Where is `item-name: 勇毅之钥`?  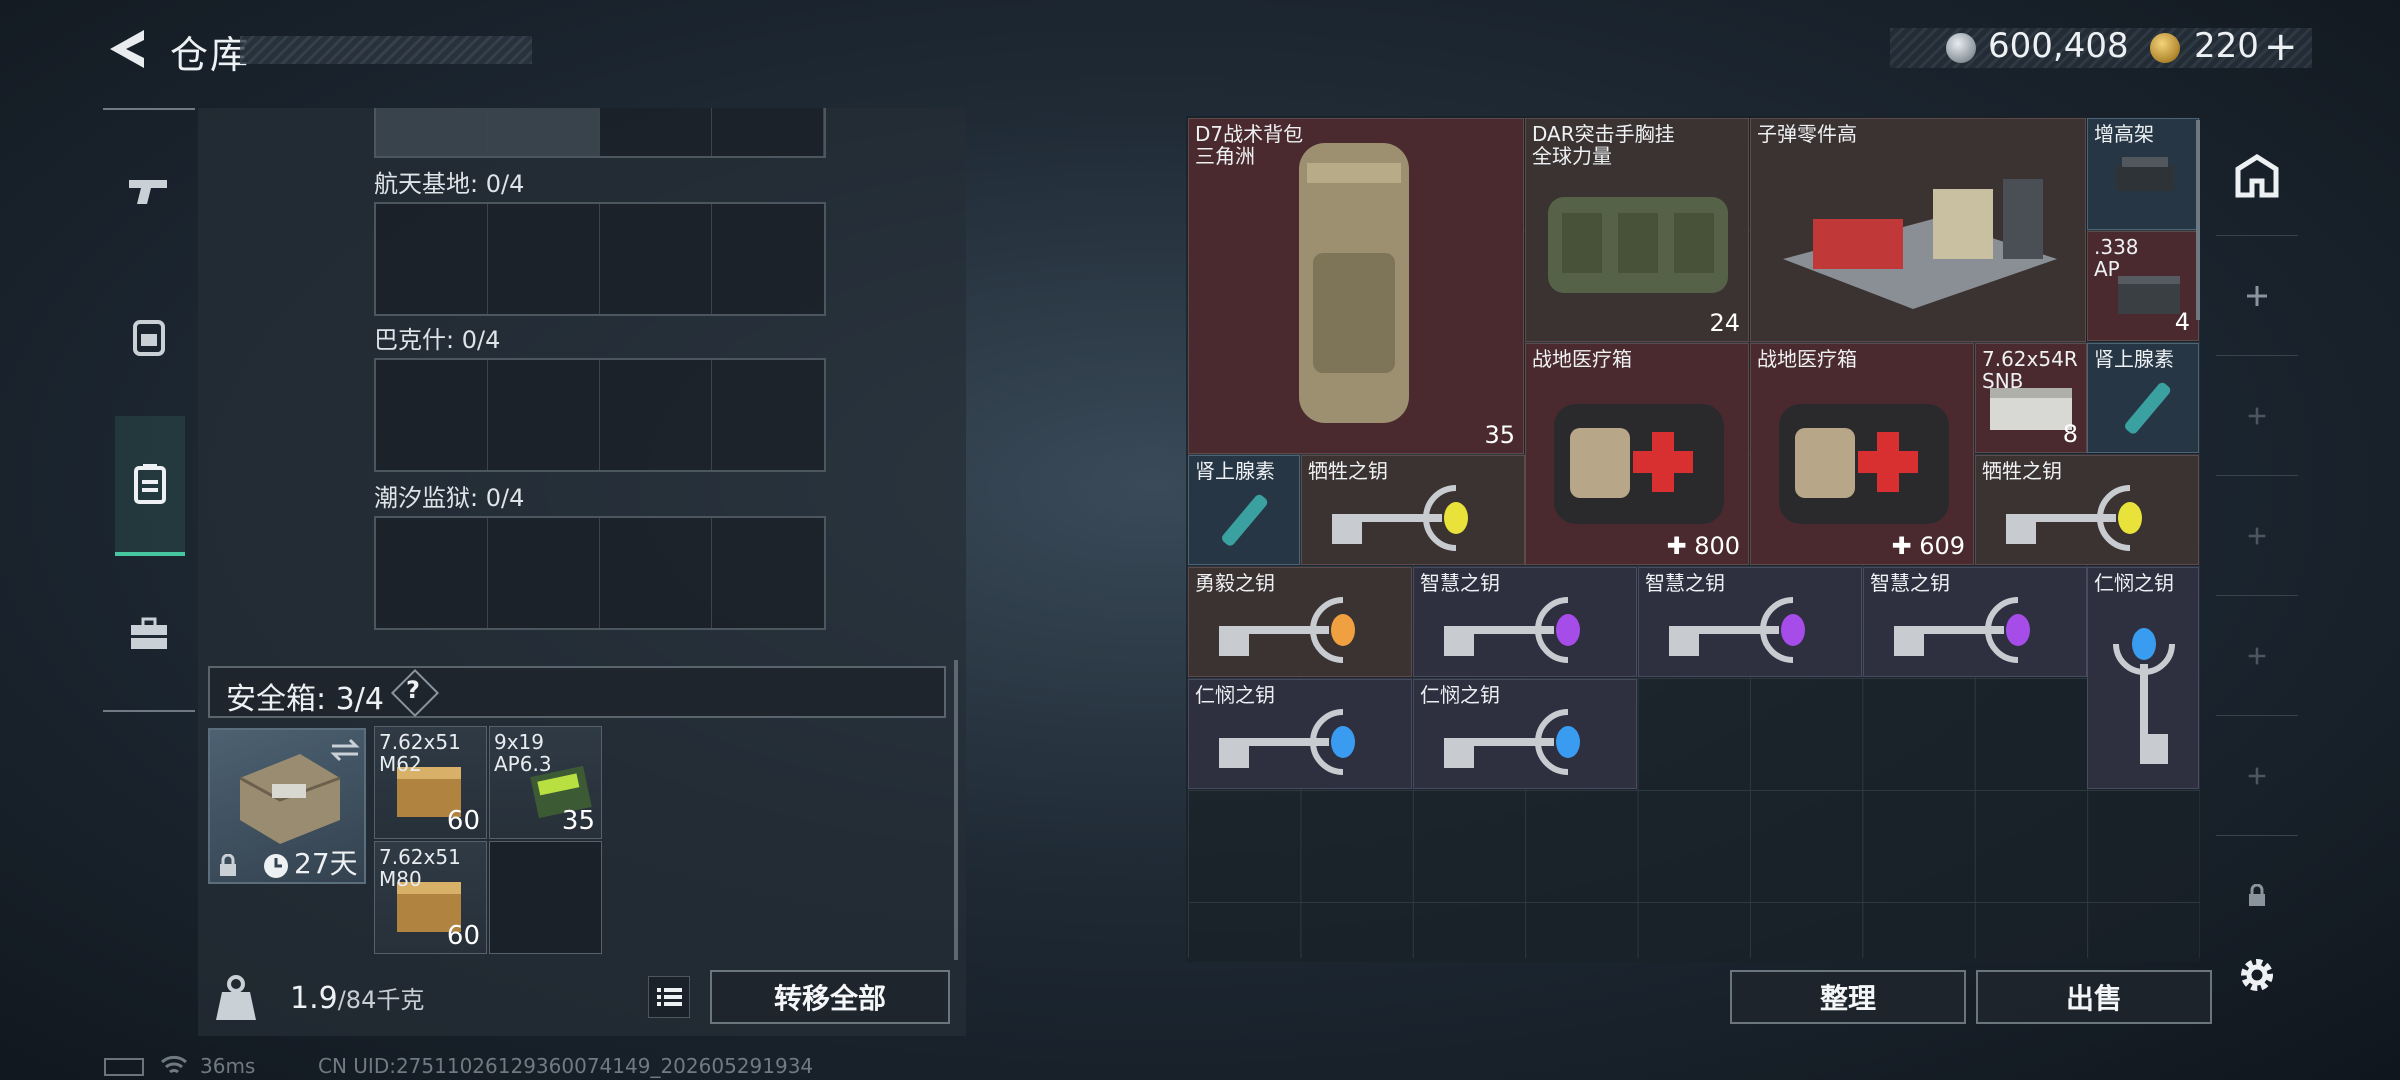
item-name: 勇毅之钥 is located at coordinates (1235, 583).